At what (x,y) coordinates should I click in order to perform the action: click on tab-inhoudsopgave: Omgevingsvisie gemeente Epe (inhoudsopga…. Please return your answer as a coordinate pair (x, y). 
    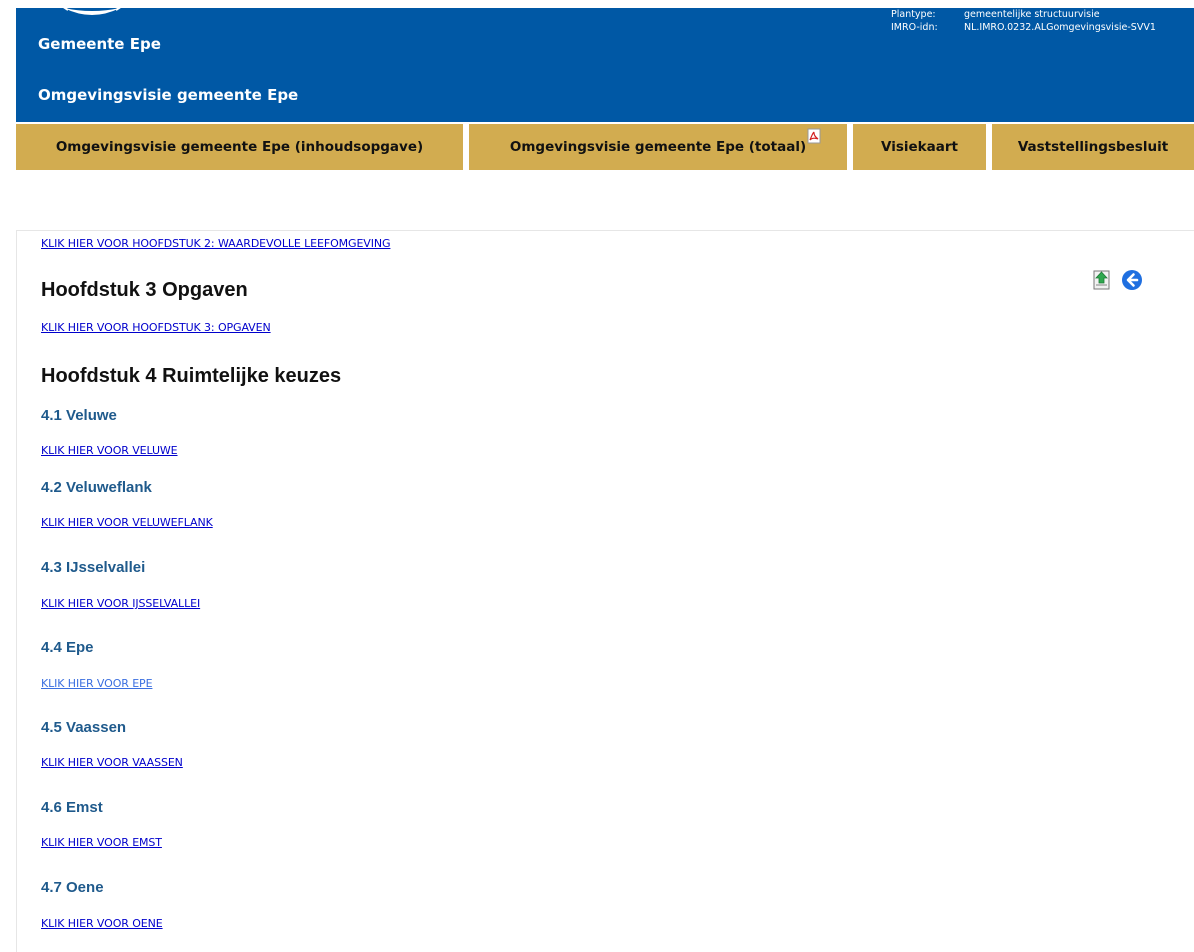
    Looking at the image, I should click on (239, 147).